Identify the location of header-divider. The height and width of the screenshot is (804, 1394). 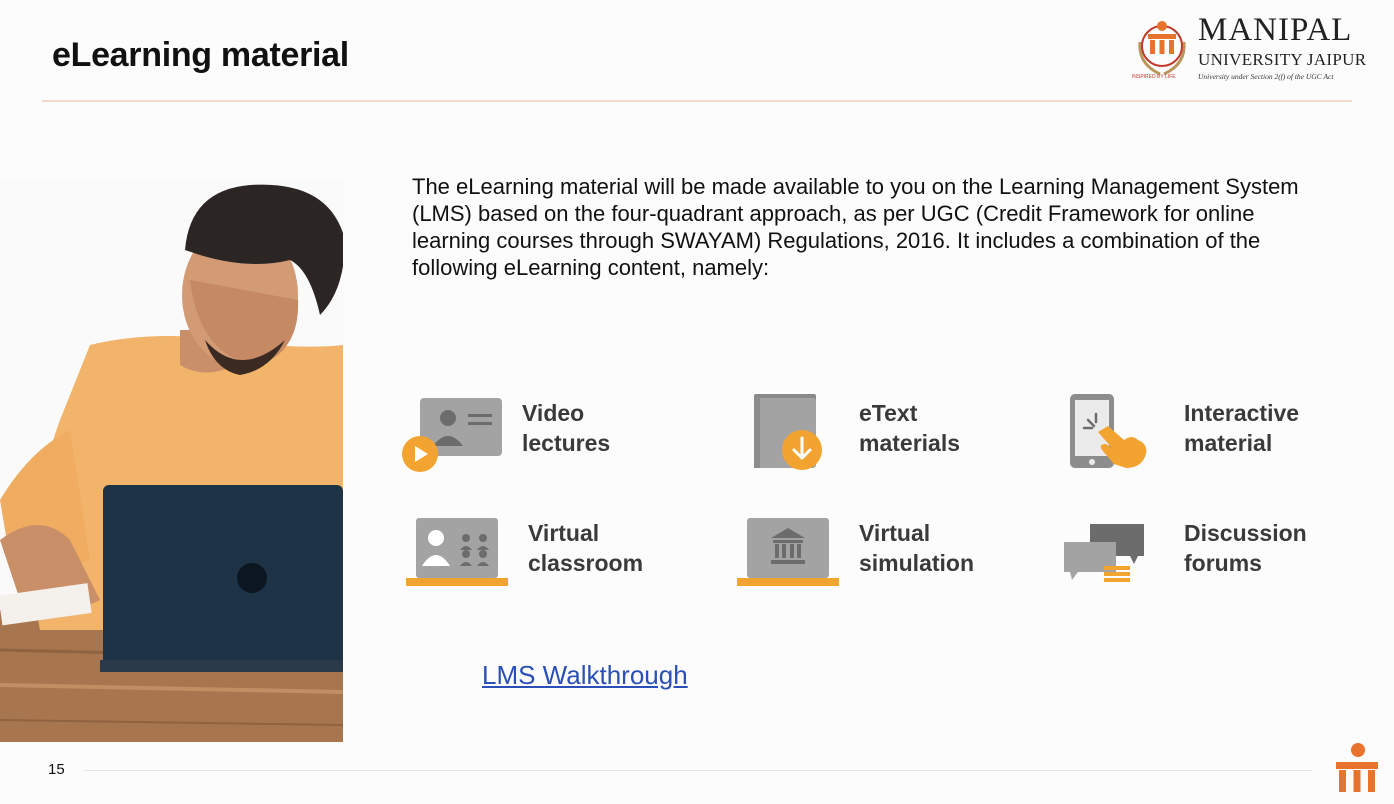
(697, 101).